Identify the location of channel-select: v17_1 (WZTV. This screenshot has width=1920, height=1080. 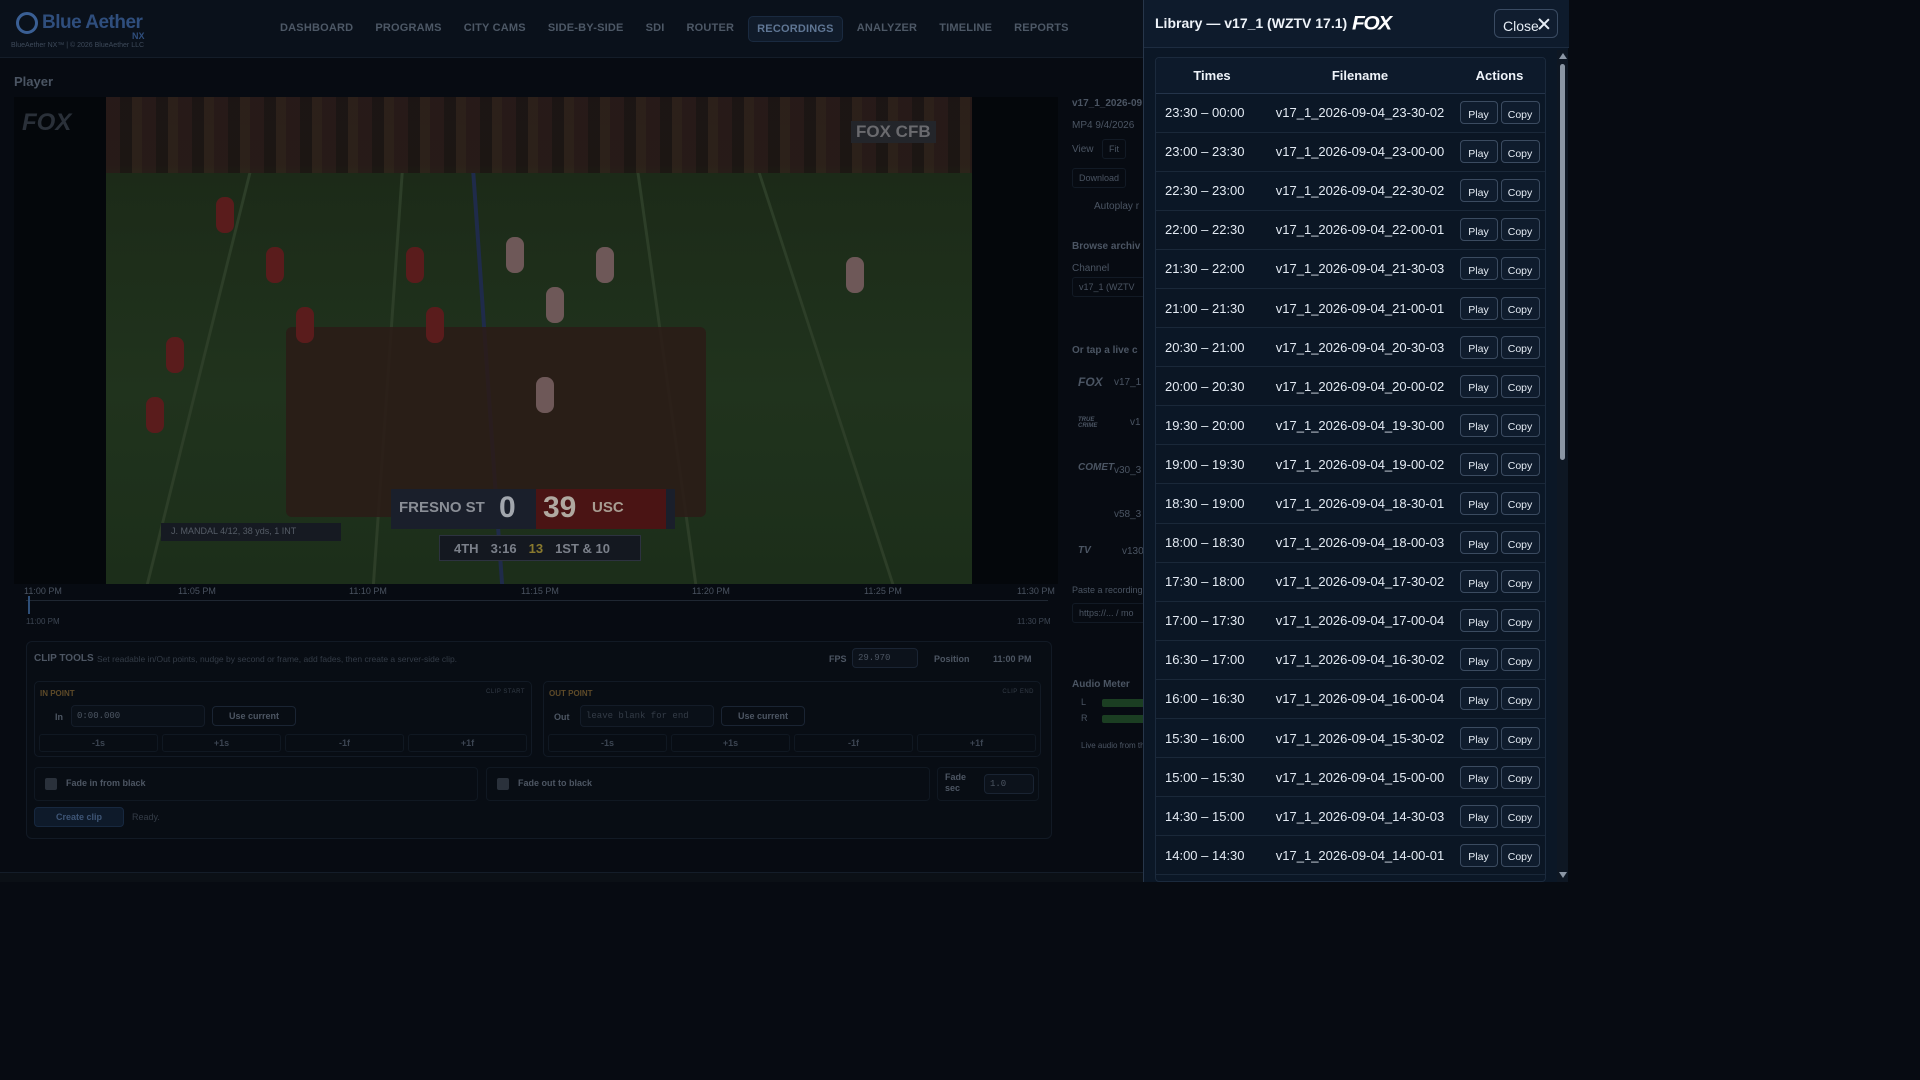
(1112, 287).